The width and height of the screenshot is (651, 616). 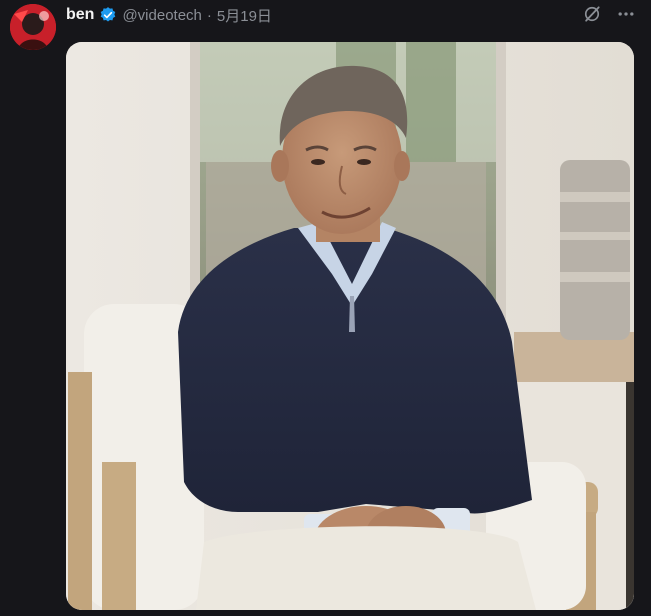 I want to click on author-display-name: ben, so click(x=80, y=15).